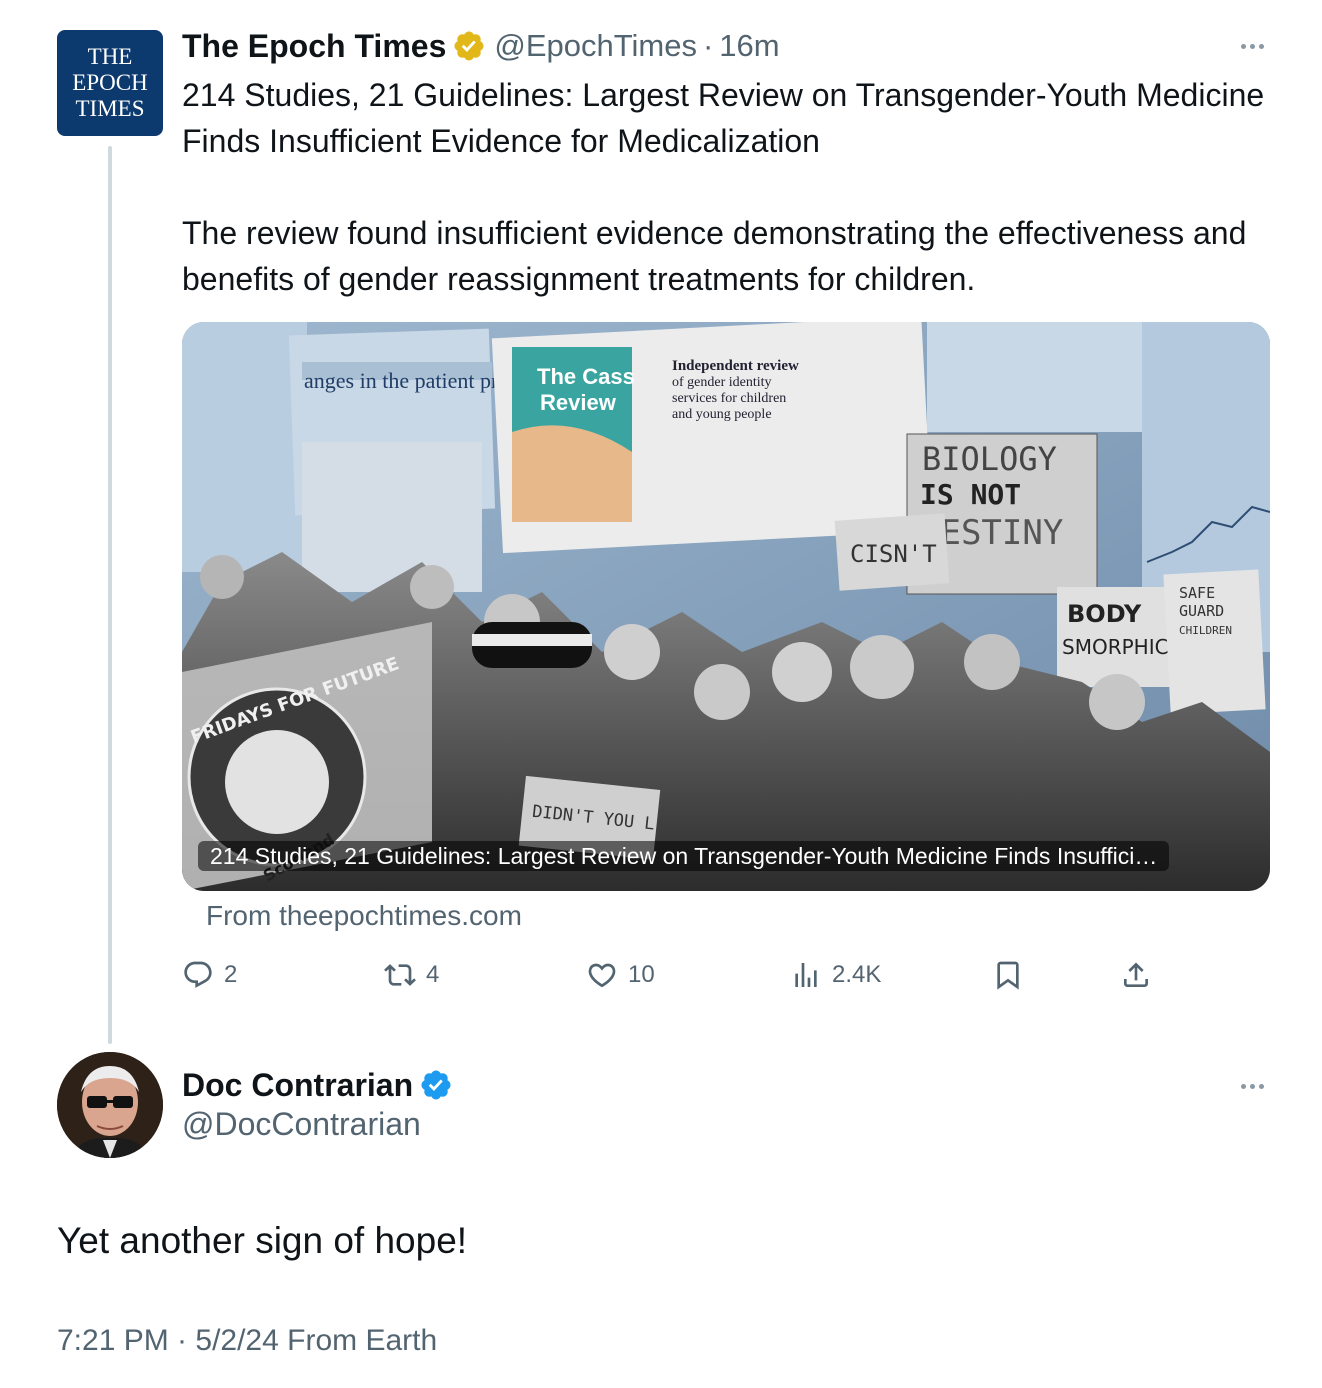 The width and height of the screenshot is (1322, 1388). I want to click on reply-timestamp: 7:21 PM · 5/2/24 From Earth, so click(247, 1341).